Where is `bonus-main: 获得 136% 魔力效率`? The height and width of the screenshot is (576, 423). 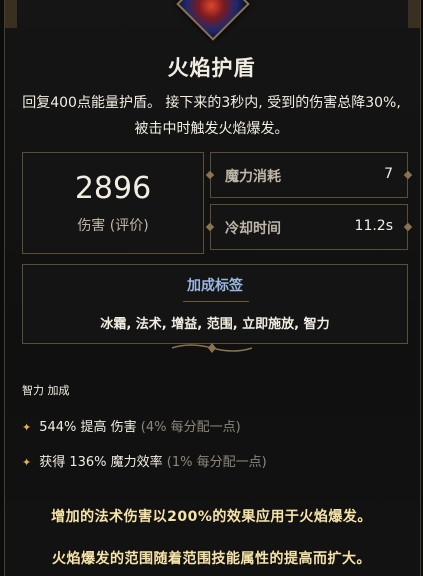
bonus-main: 获得 136% 魔力效率 is located at coordinates (101, 462).